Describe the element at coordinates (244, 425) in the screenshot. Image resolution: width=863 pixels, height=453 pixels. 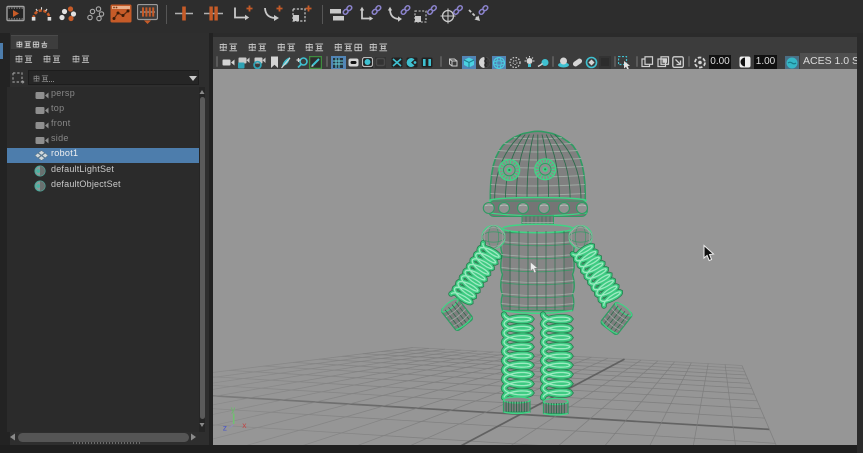
I see `svg-text: x` at that location.